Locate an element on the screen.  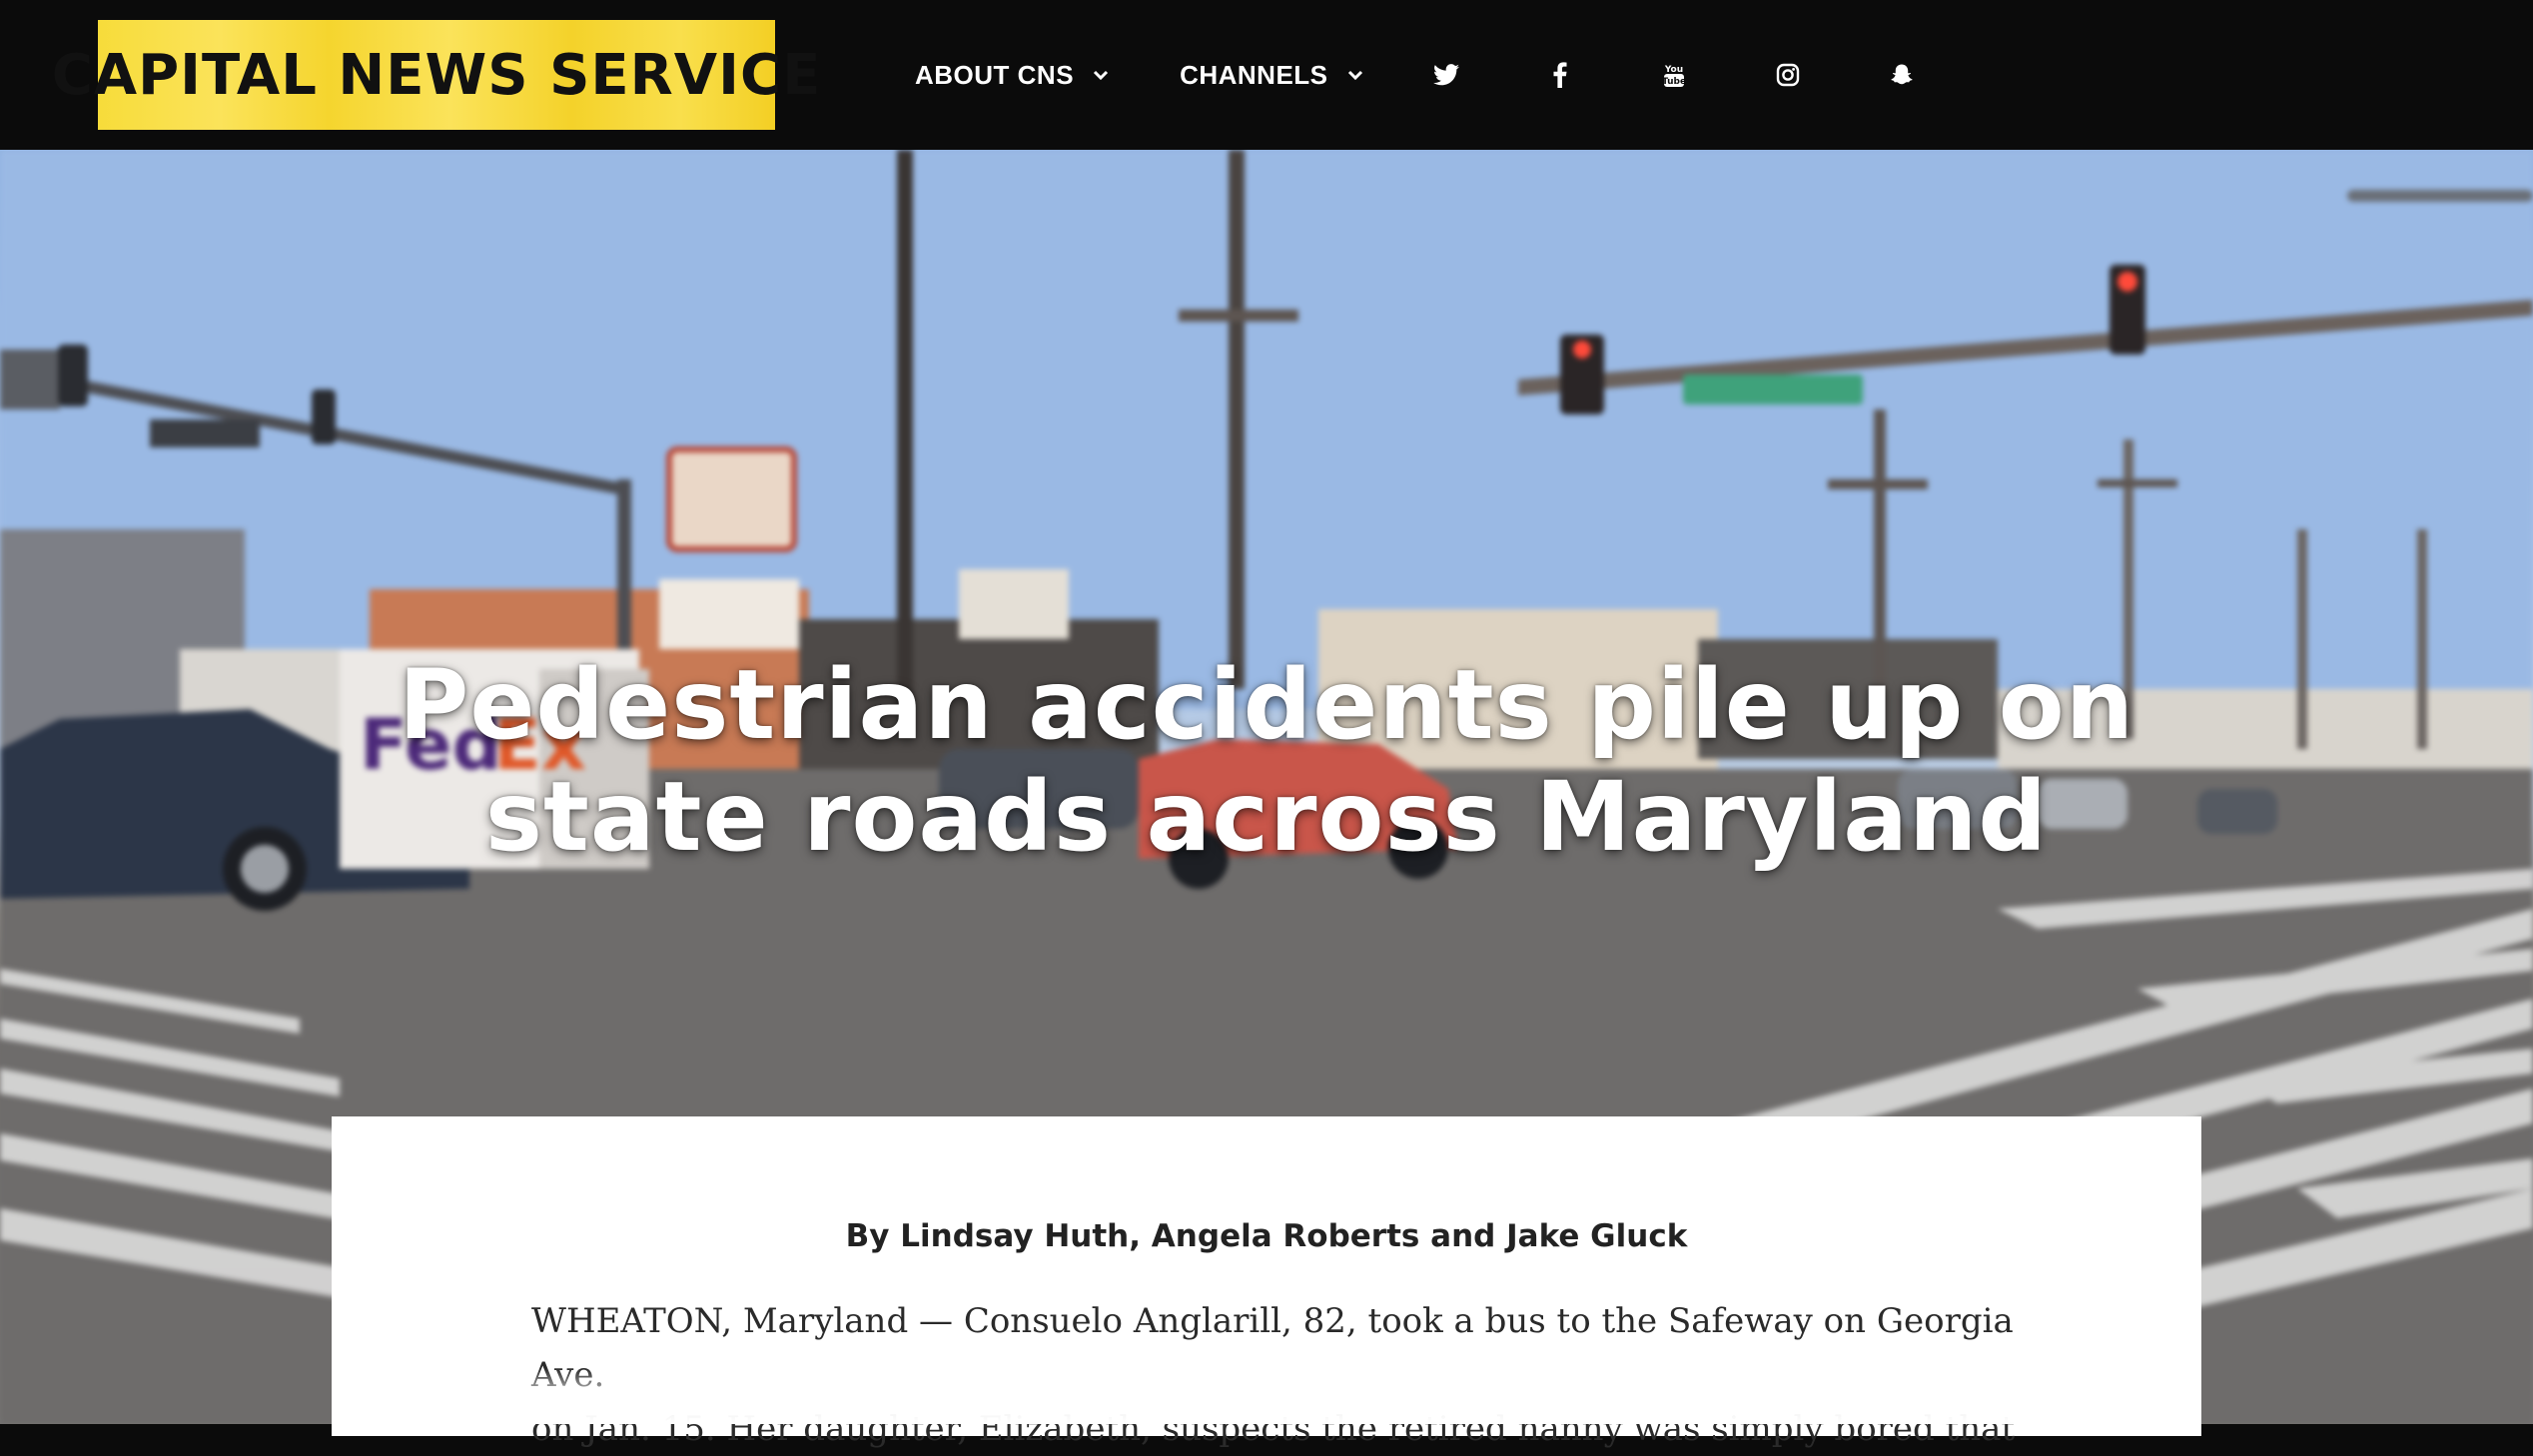
snapchat-link is located at coordinates (1902, 75).